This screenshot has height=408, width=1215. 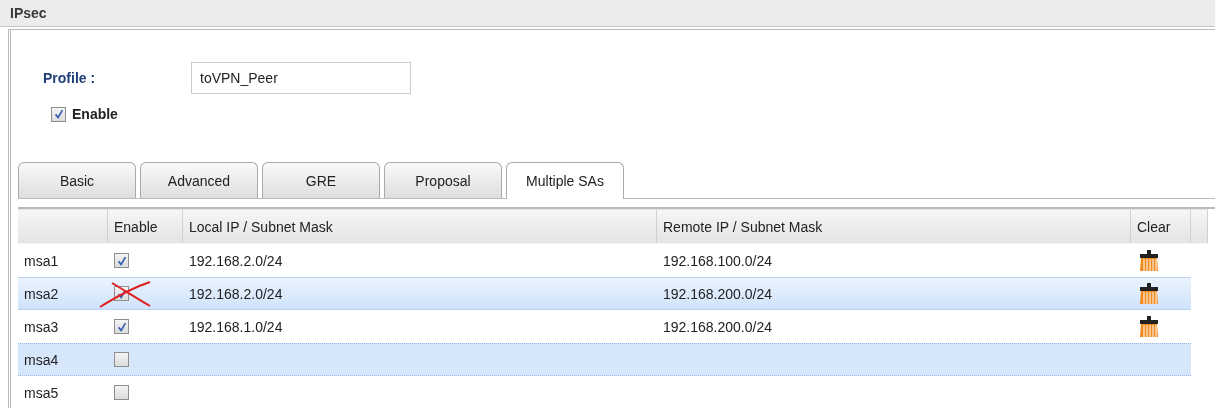 I want to click on table-cell-text: 192.168.1.0/24, so click(x=236, y=327).